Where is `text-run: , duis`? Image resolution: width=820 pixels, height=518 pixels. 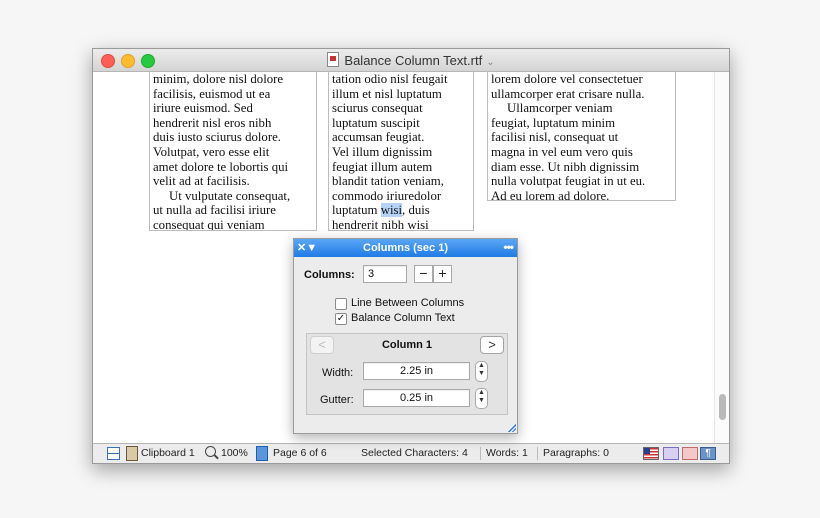 text-run: , duis is located at coordinates (416, 210).